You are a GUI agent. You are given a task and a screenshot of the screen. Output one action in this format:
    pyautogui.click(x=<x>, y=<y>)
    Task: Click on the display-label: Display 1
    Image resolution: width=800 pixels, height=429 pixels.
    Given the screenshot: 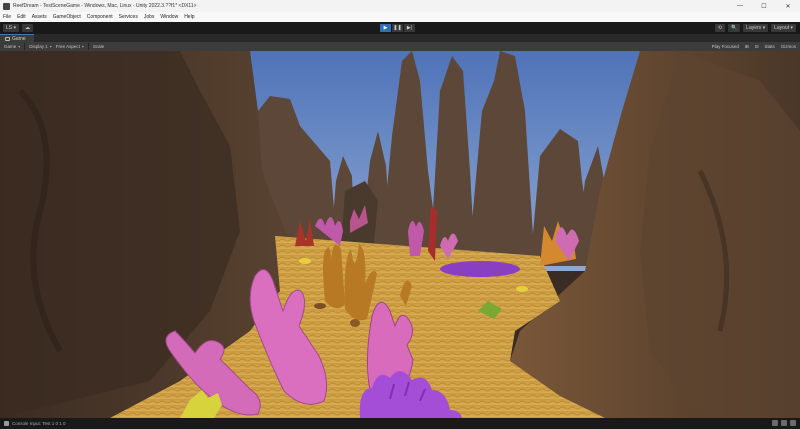 What is the action you would take?
    pyautogui.click(x=38, y=46)
    